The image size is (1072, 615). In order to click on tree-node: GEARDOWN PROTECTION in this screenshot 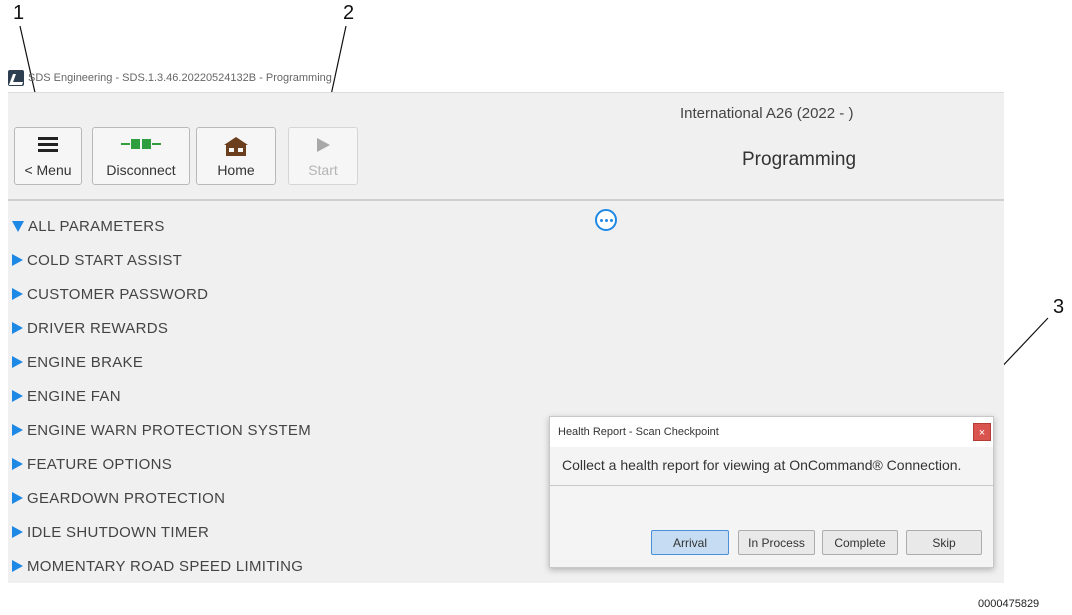, I will do `click(292, 498)`.